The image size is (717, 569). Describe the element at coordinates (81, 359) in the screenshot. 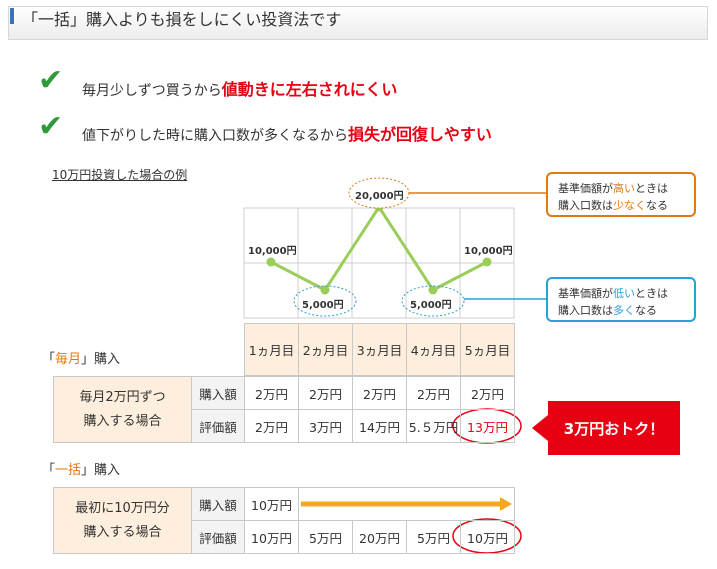

I see `monthly-section-label: 「毎月」購入` at that location.